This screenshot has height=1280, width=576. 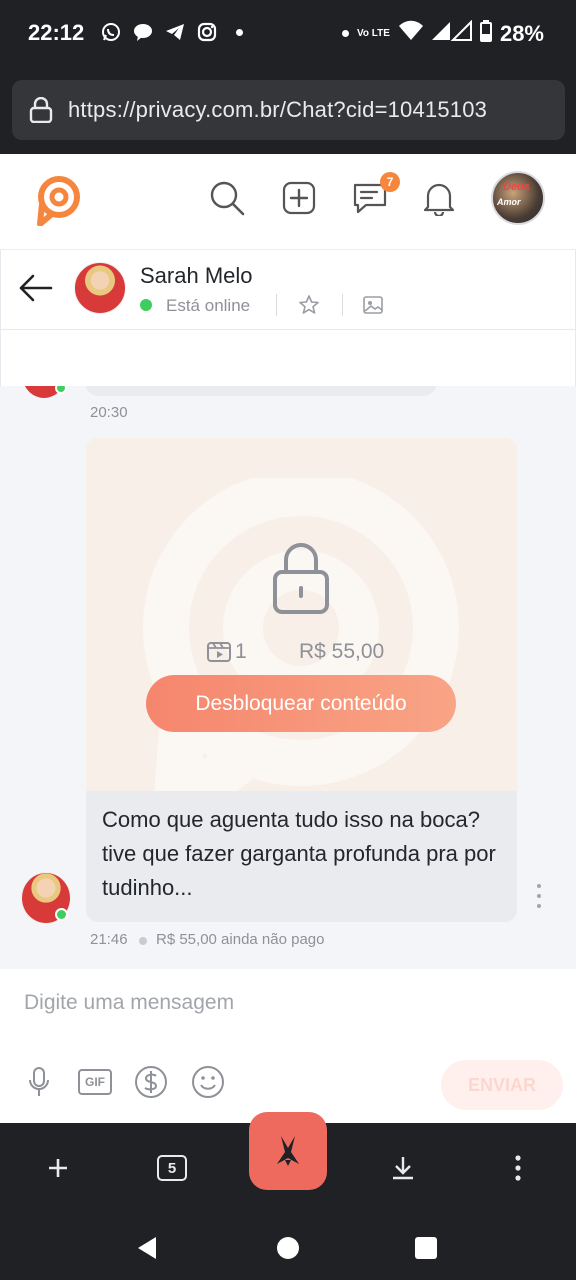 I want to click on download-icon, so click(x=403, y=1168).